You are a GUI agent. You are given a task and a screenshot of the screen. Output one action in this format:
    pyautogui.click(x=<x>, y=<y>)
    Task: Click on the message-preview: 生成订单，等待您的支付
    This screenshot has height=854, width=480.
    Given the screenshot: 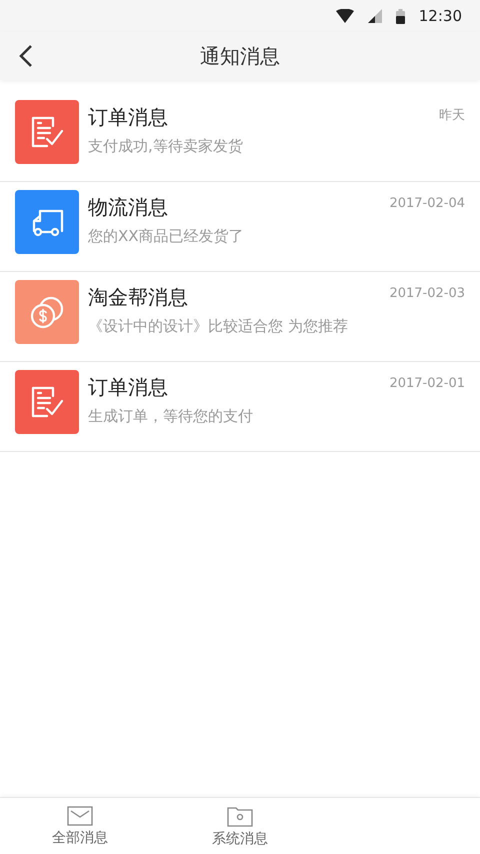 What is the action you would take?
    pyautogui.click(x=171, y=416)
    